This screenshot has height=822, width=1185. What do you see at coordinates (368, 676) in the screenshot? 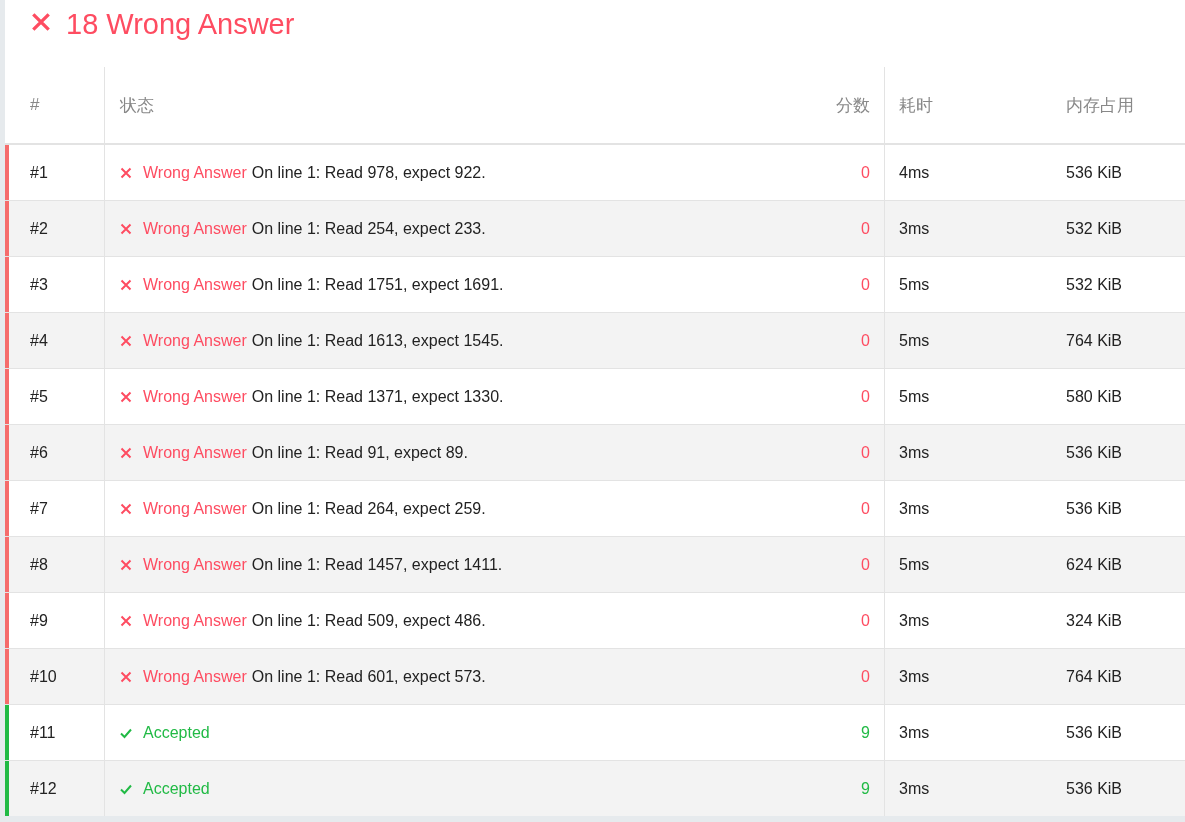
I see `status-detail: On line 1: Read 601, expect 573.` at bounding box center [368, 676].